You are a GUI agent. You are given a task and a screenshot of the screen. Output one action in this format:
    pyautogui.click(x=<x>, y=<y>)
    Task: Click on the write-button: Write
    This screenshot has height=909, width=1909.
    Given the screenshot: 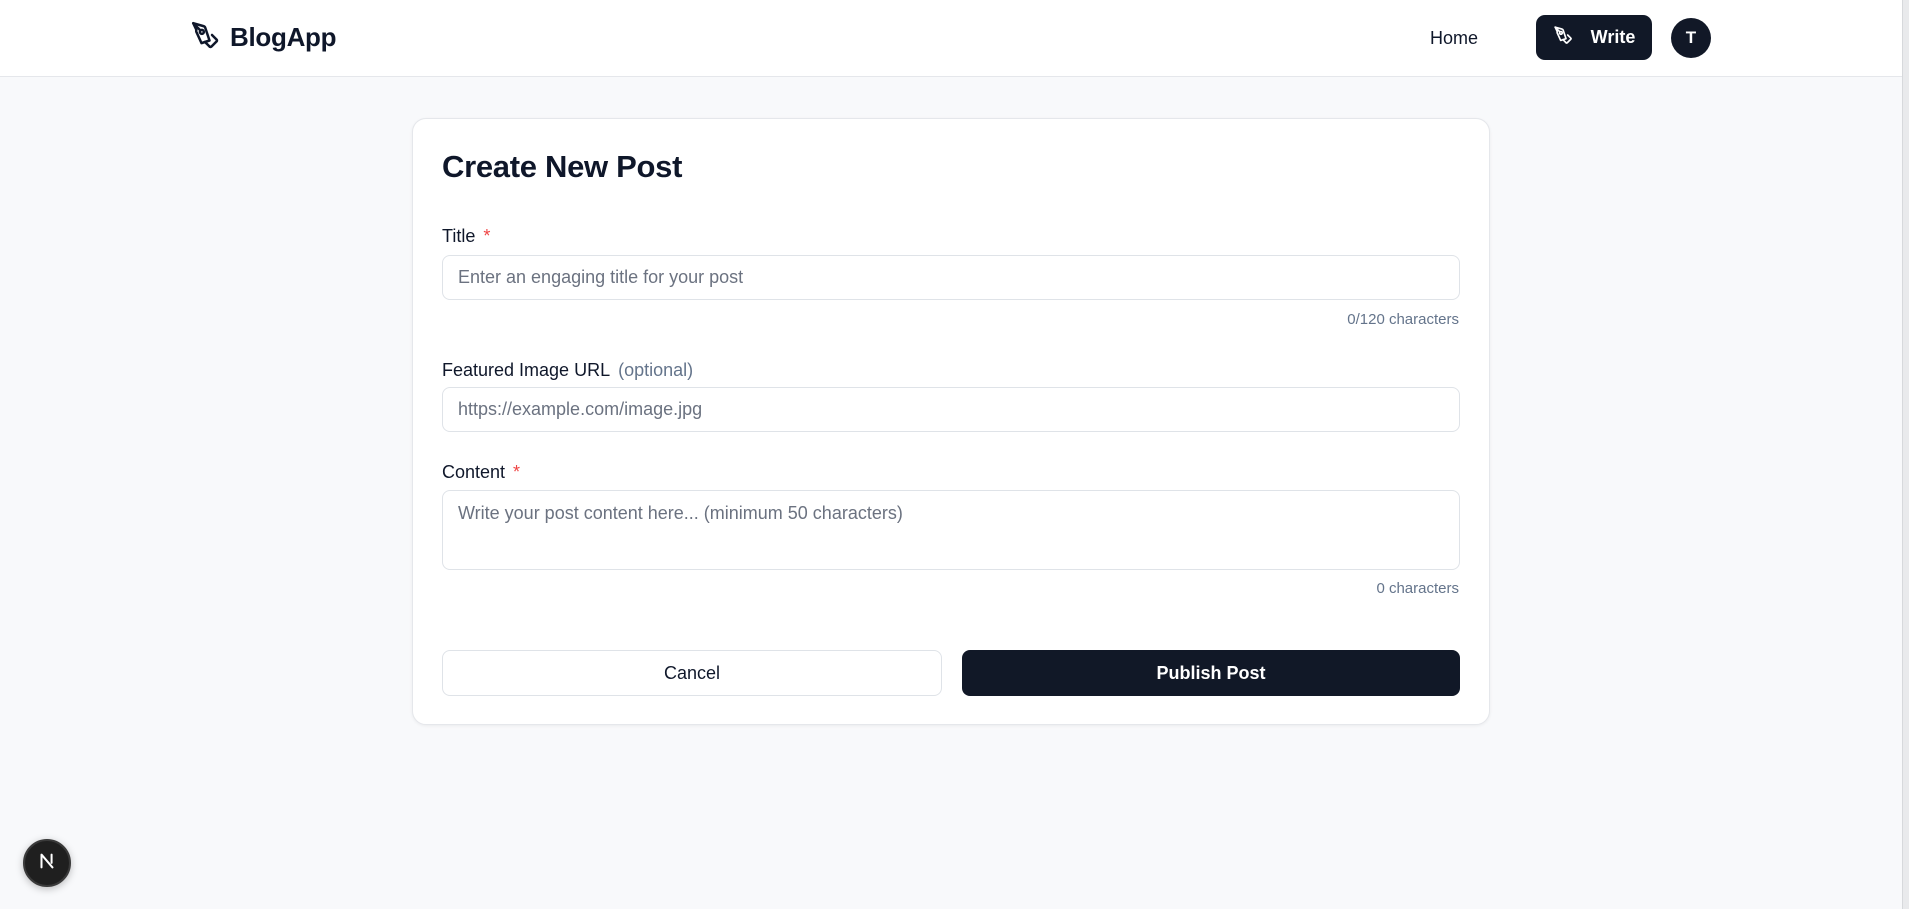 What is the action you would take?
    pyautogui.click(x=1594, y=37)
    